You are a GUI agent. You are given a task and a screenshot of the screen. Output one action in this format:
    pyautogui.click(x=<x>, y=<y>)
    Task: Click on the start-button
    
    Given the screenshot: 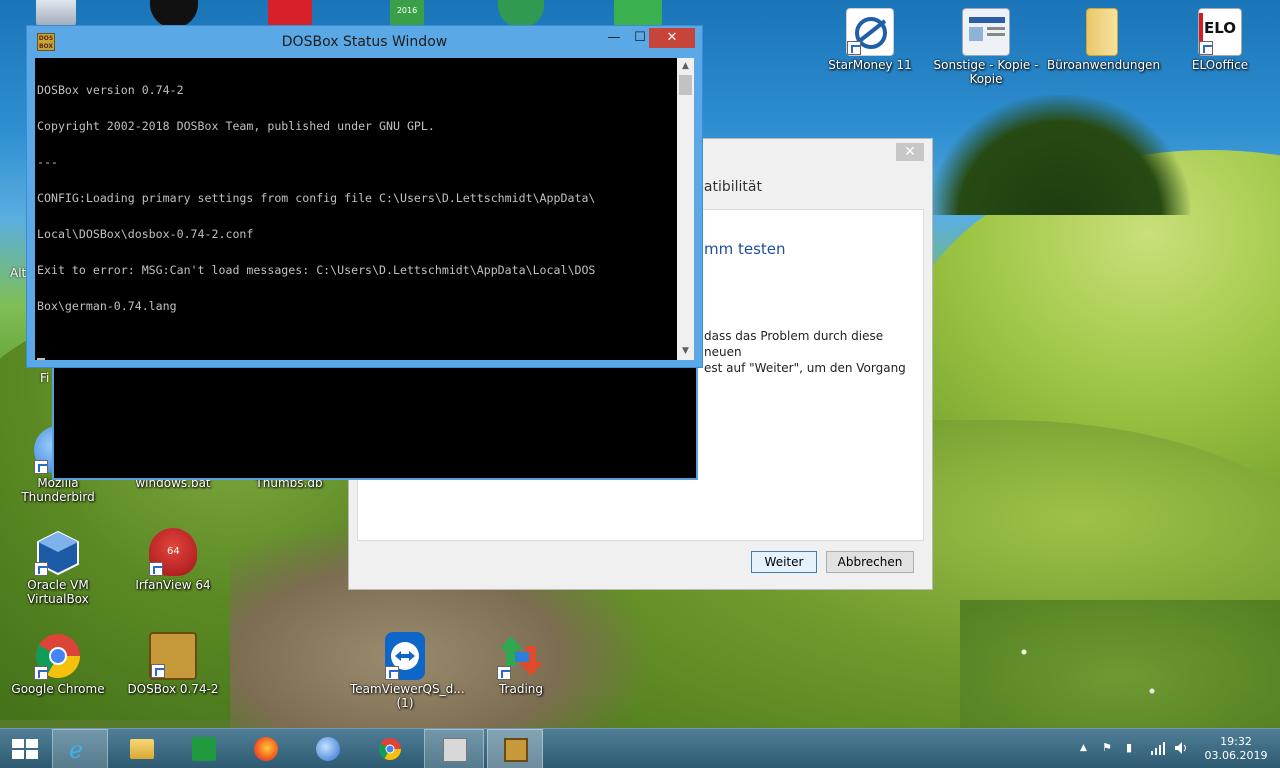 What is the action you would take?
    pyautogui.click(x=28, y=748)
    